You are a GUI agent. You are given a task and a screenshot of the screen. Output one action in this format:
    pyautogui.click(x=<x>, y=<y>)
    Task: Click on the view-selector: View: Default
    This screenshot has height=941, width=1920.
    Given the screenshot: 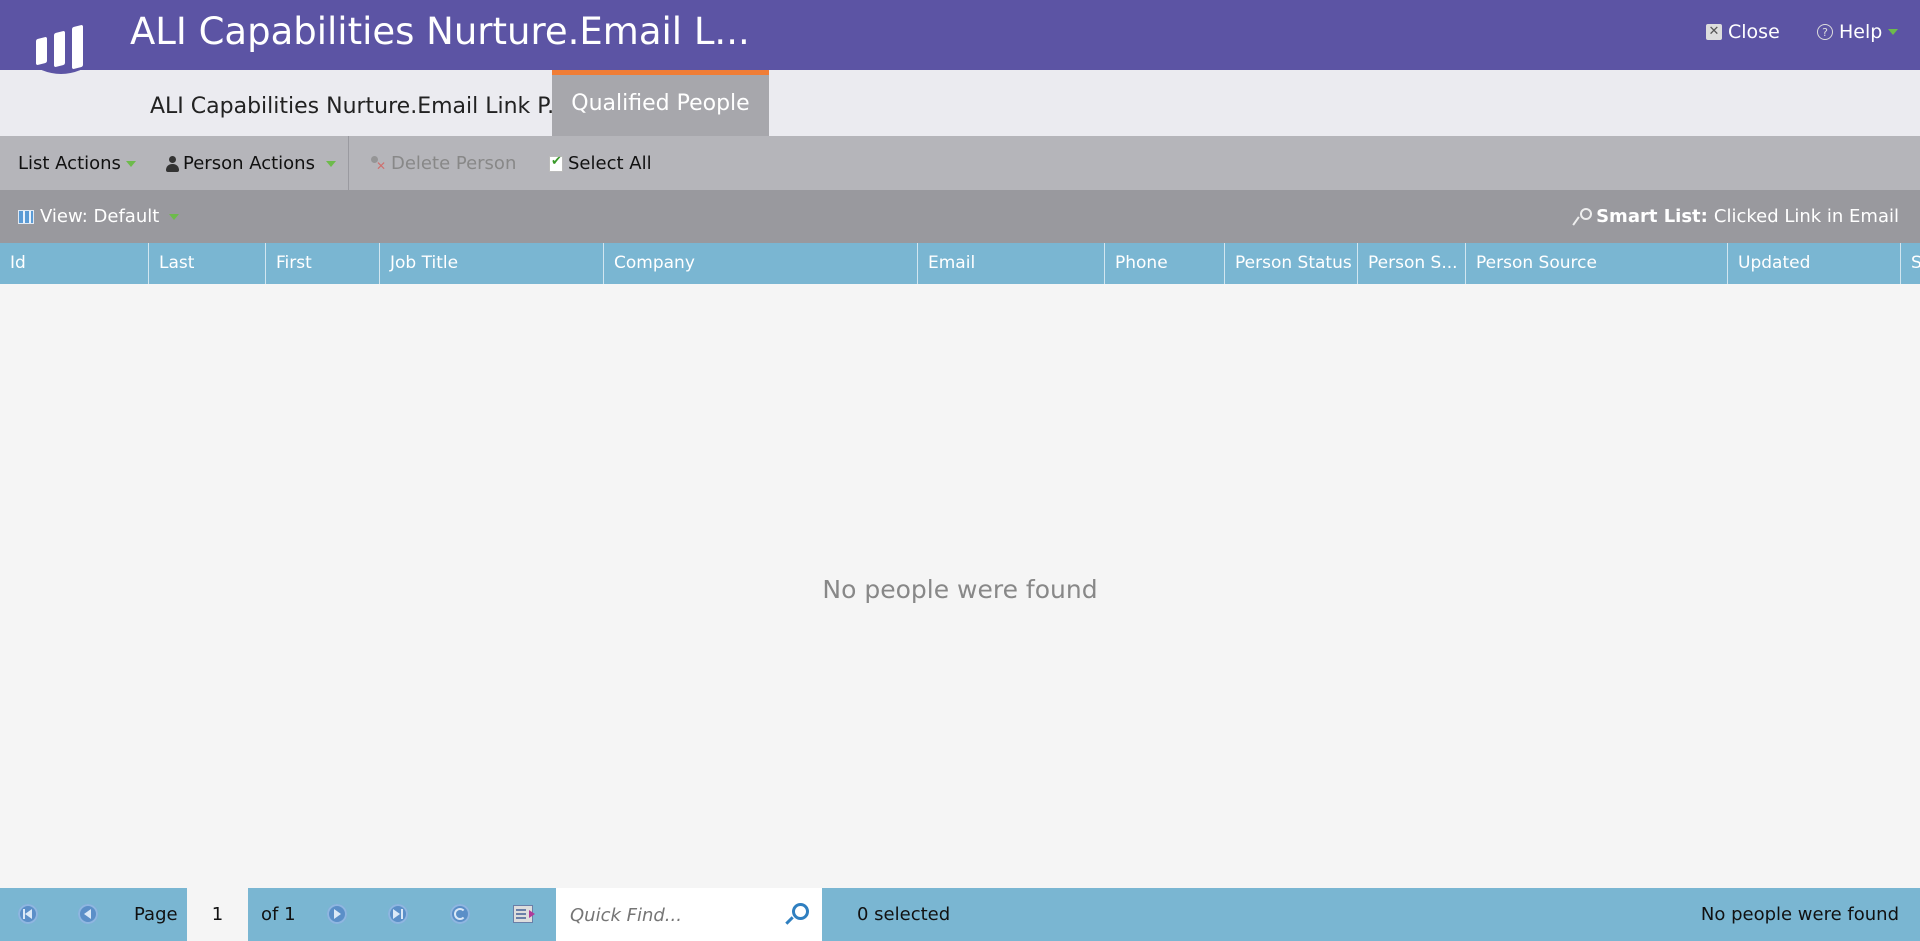 What is the action you would take?
    pyautogui.click(x=99, y=216)
    